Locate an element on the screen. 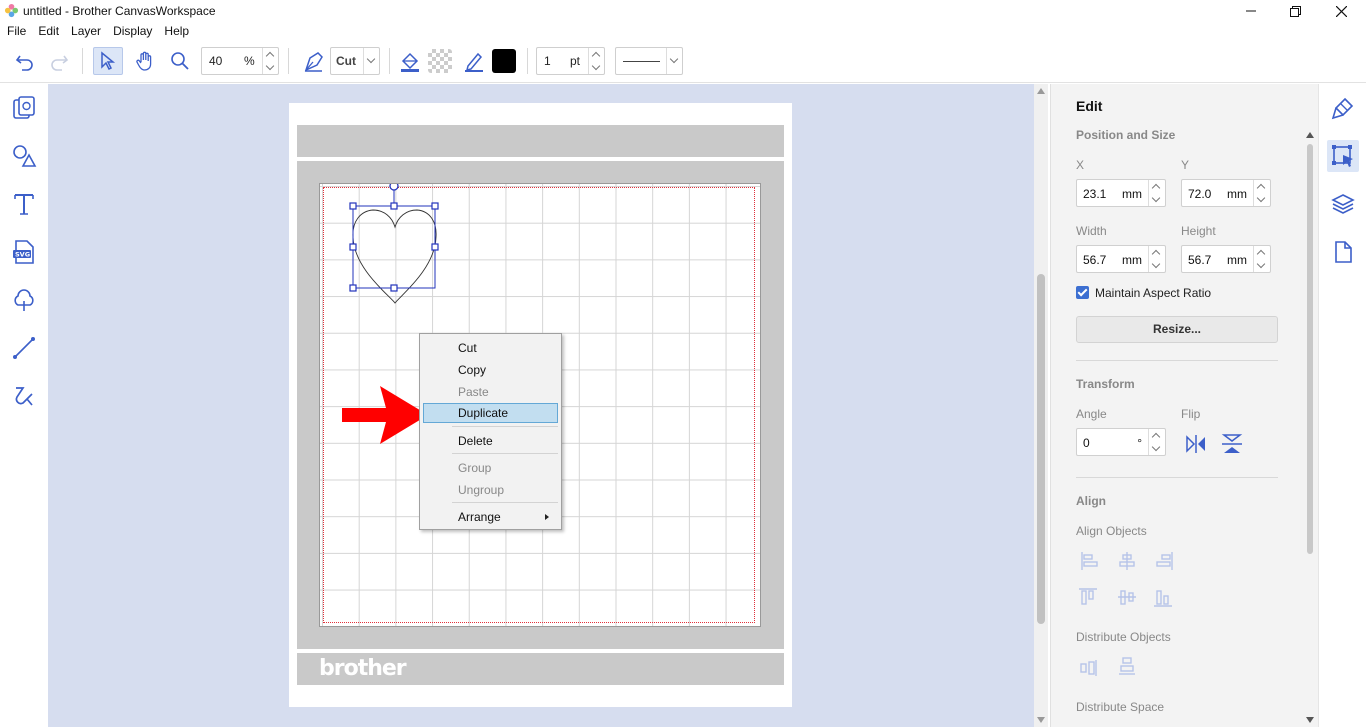 The width and height of the screenshot is (1366, 727). pattern-library-button is located at coordinates (24, 108).